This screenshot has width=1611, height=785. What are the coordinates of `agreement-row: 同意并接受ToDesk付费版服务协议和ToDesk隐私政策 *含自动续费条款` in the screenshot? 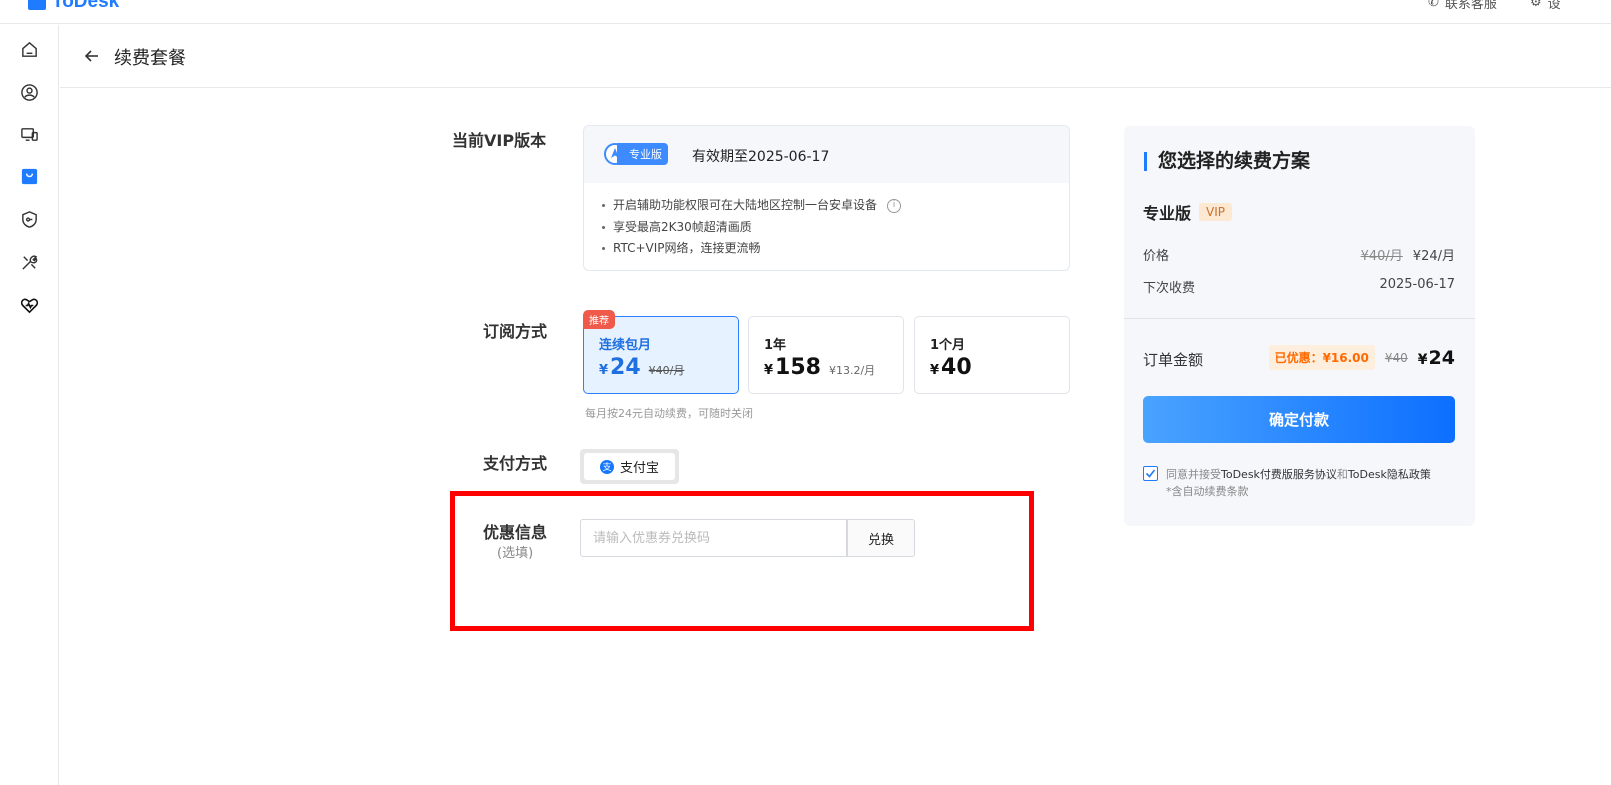 It's located at (1303, 483).